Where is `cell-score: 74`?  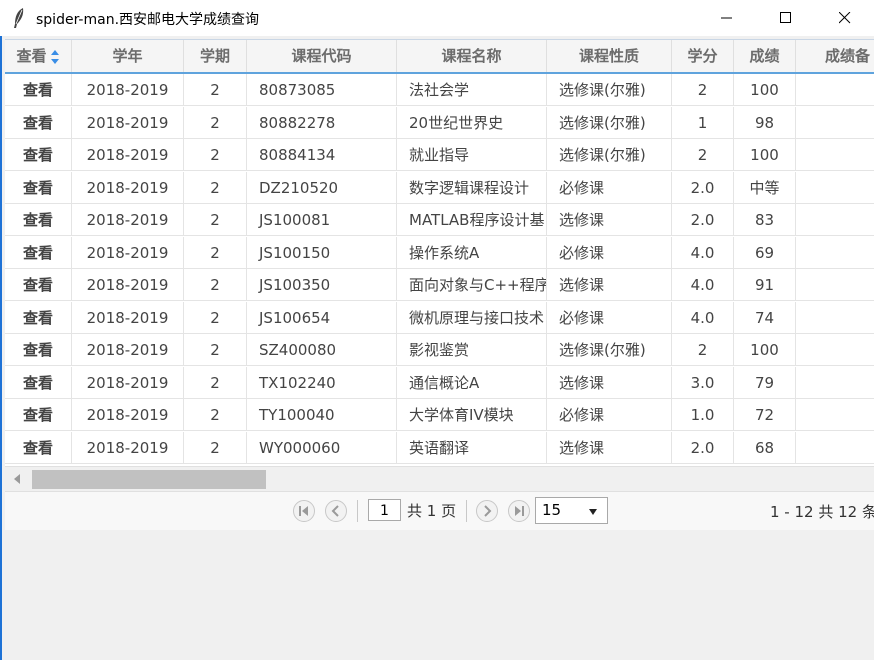
cell-score: 74 is located at coordinates (765, 317).